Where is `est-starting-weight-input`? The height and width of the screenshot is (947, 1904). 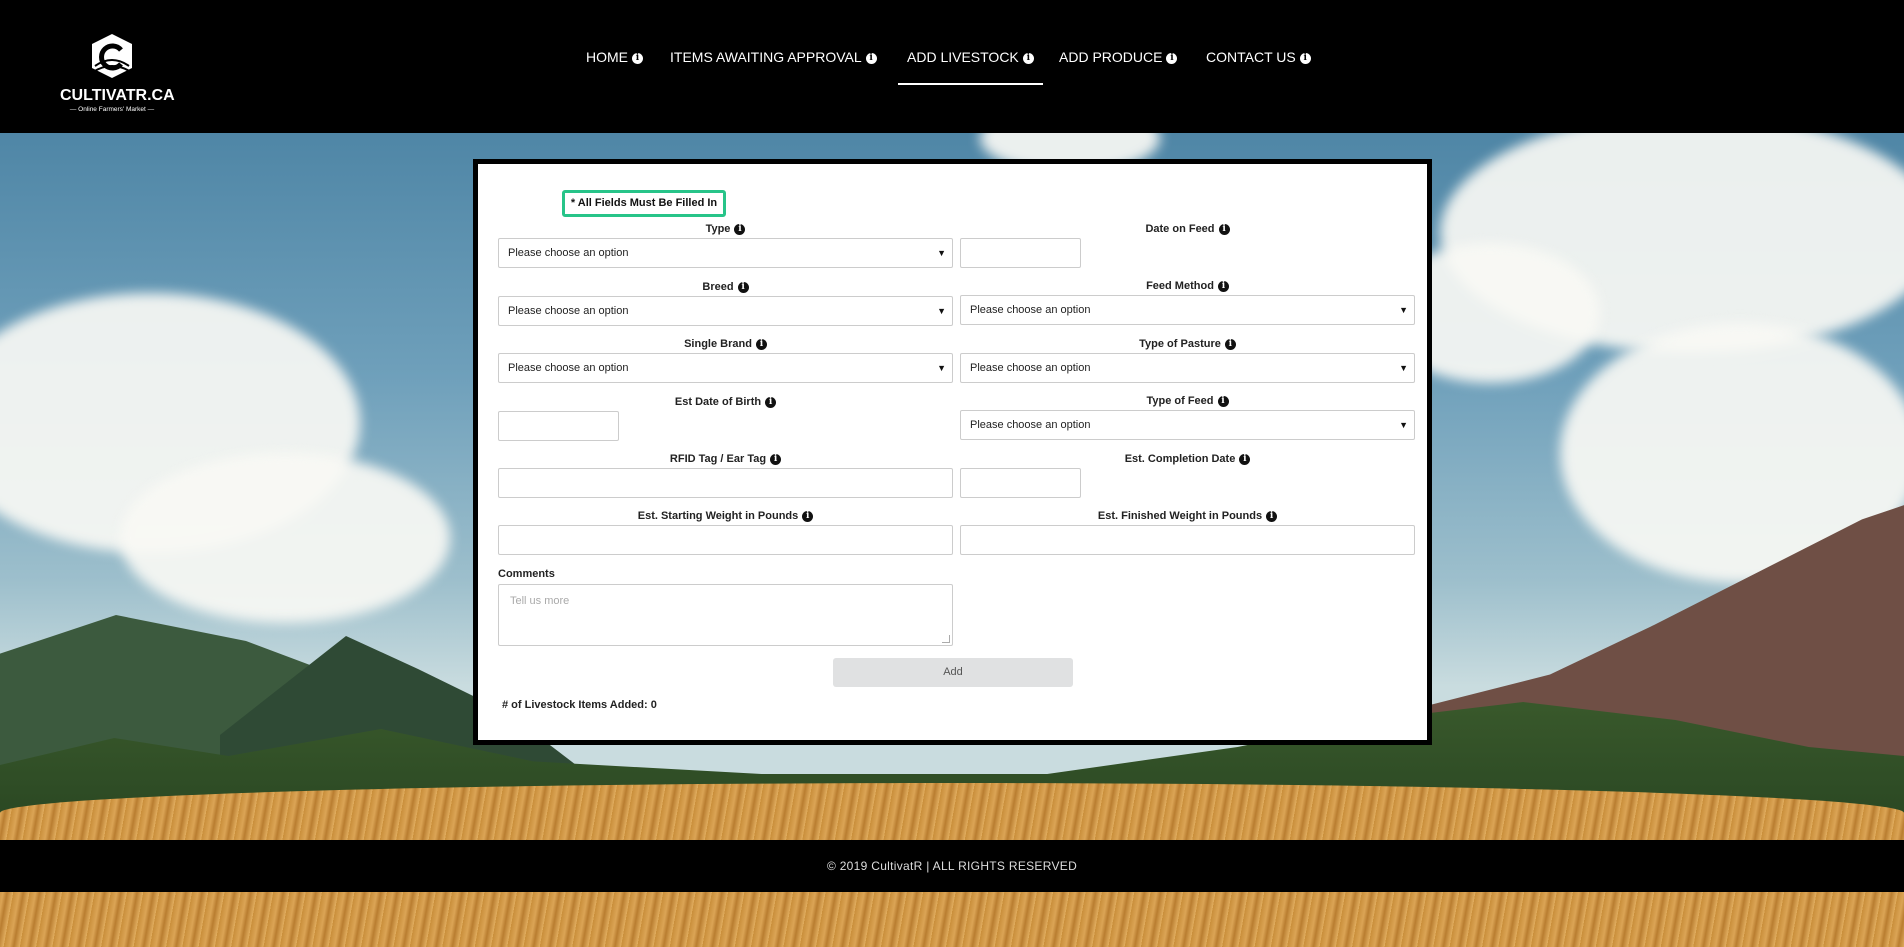
est-starting-weight-input is located at coordinates (725, 540).